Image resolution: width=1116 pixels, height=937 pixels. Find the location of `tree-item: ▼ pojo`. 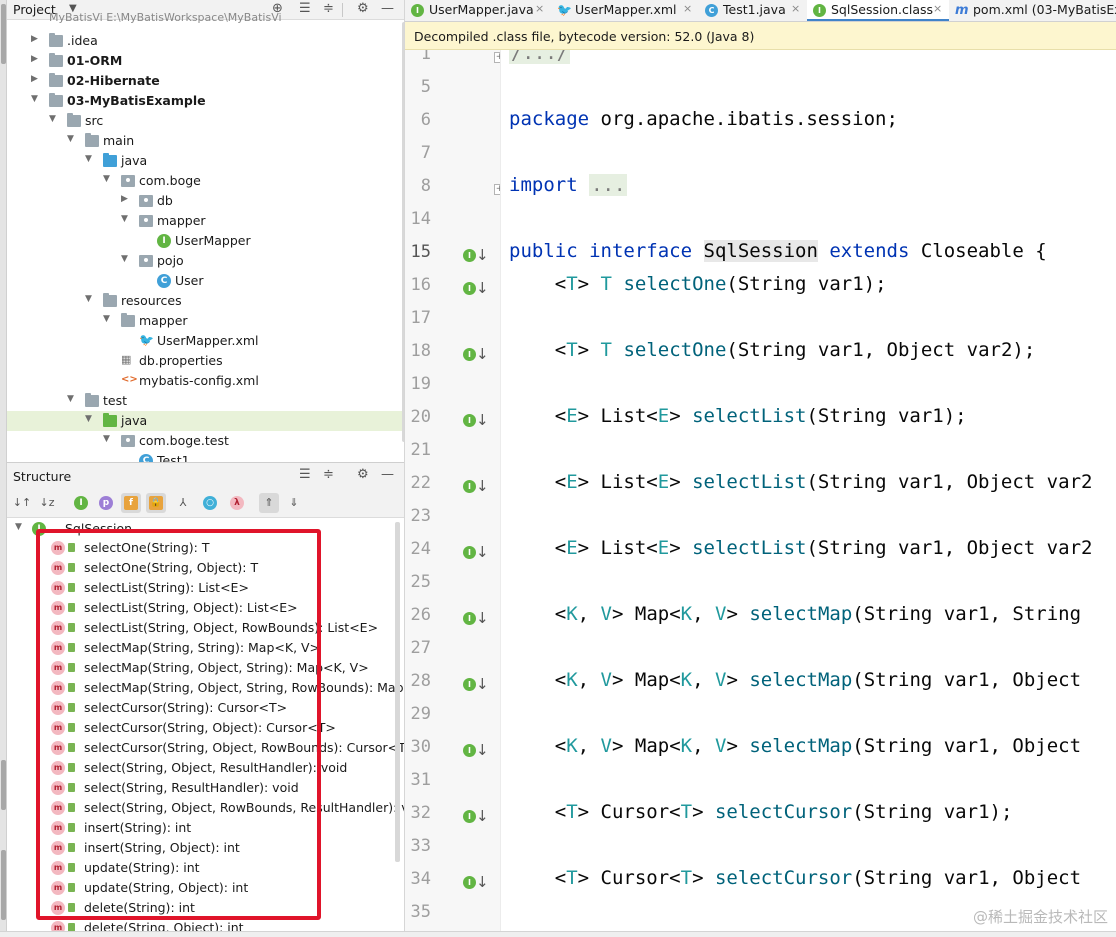

tree-item: ▼ pojo is located at coordinates (205, 261).